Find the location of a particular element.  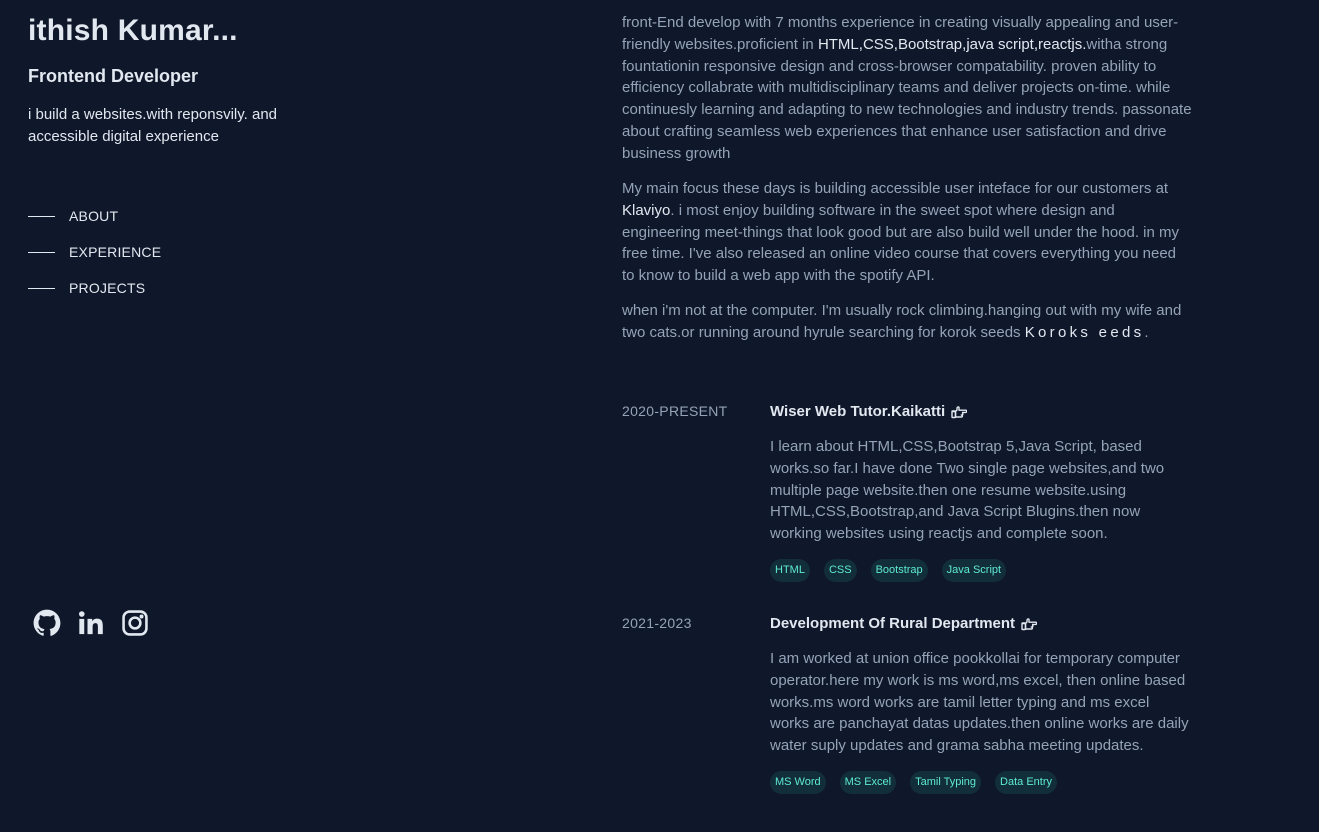

github-icon is located at coordinates (47, 623).